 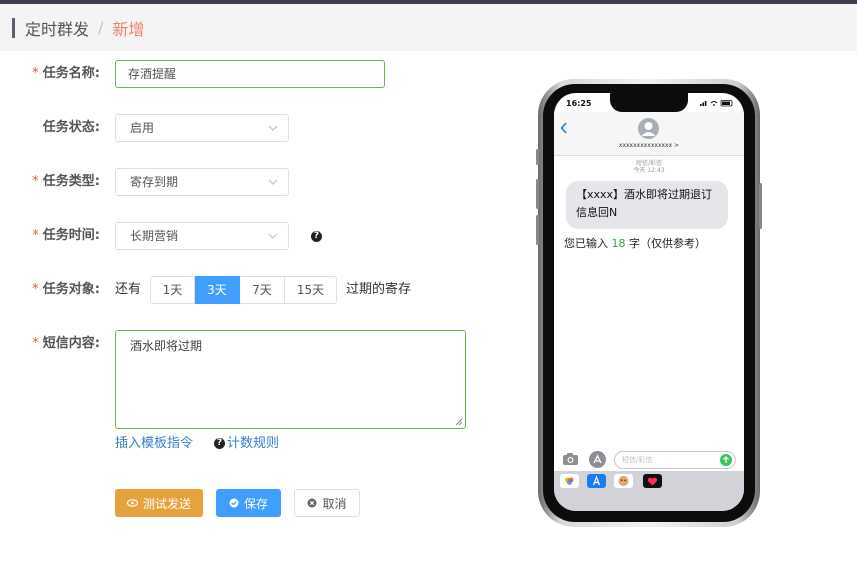 What do you see at coordinates (564, 128) in the screenshot?
I see `back-chevron-icon` at bounding box center [564, 128].